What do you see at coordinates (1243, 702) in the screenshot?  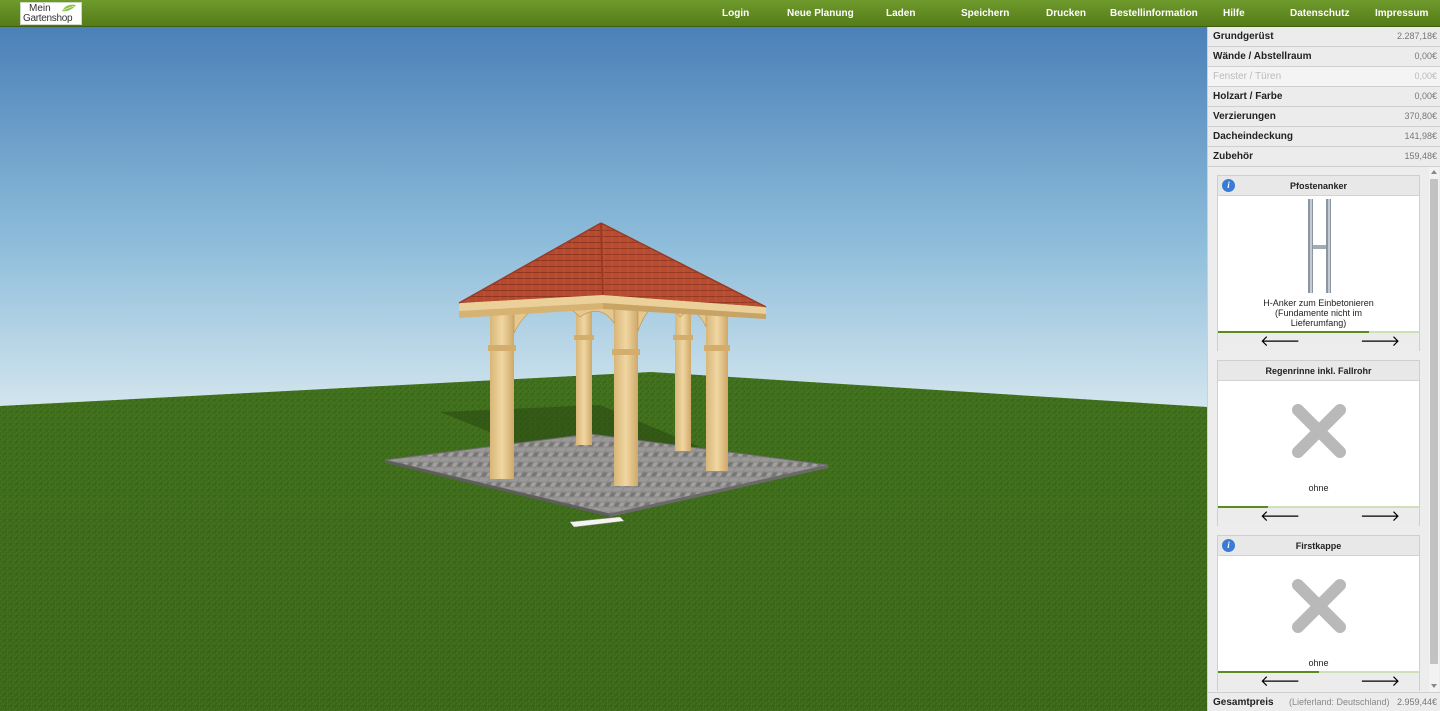 I see `total-label: Gesamtpreis` at bounding box center [1243, 702].